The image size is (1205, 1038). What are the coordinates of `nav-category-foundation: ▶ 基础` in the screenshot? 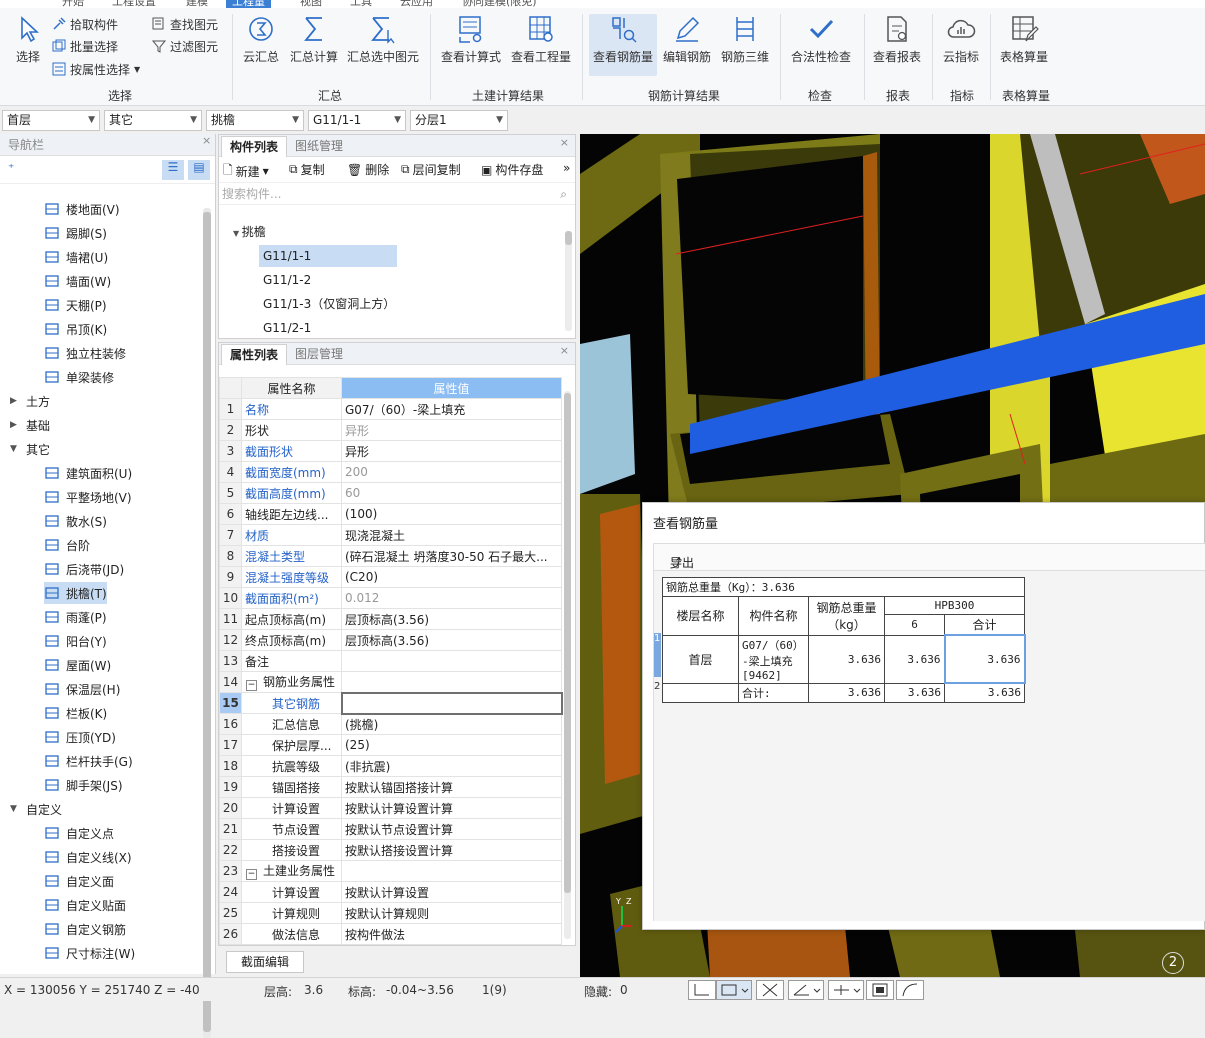 It's located at (30, 425).